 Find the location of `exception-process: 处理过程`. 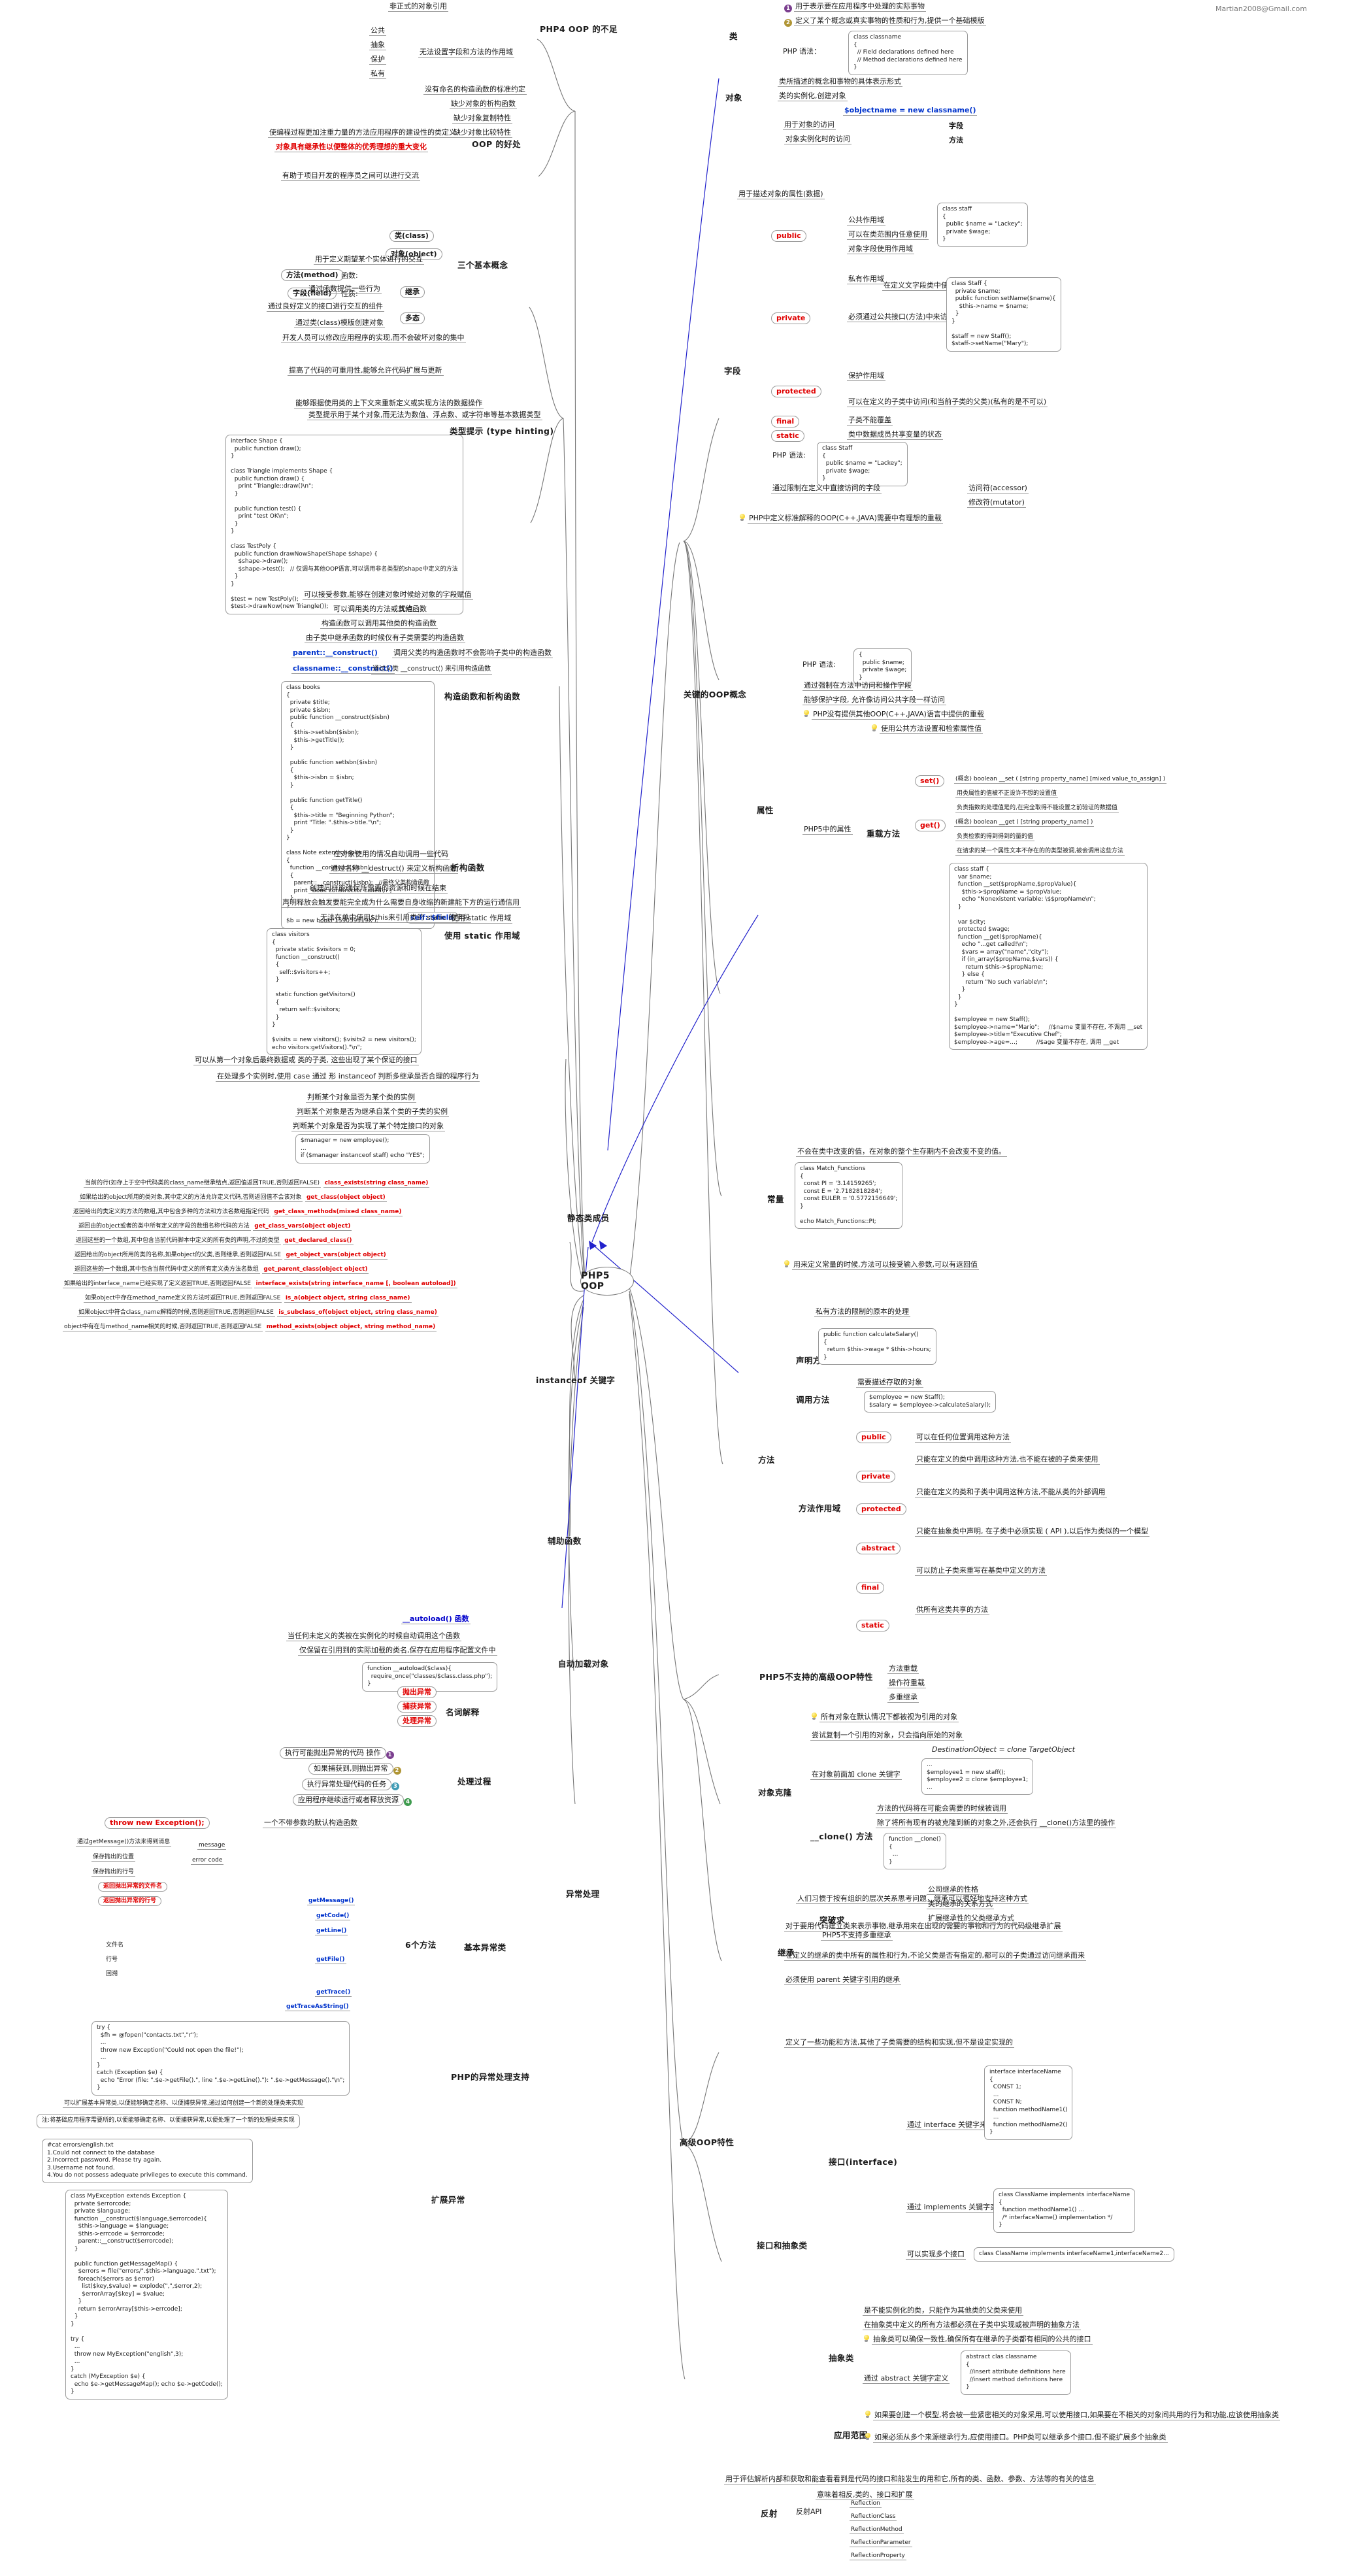

exception-process: 处理过程 is located at coordinates (474, 1782).